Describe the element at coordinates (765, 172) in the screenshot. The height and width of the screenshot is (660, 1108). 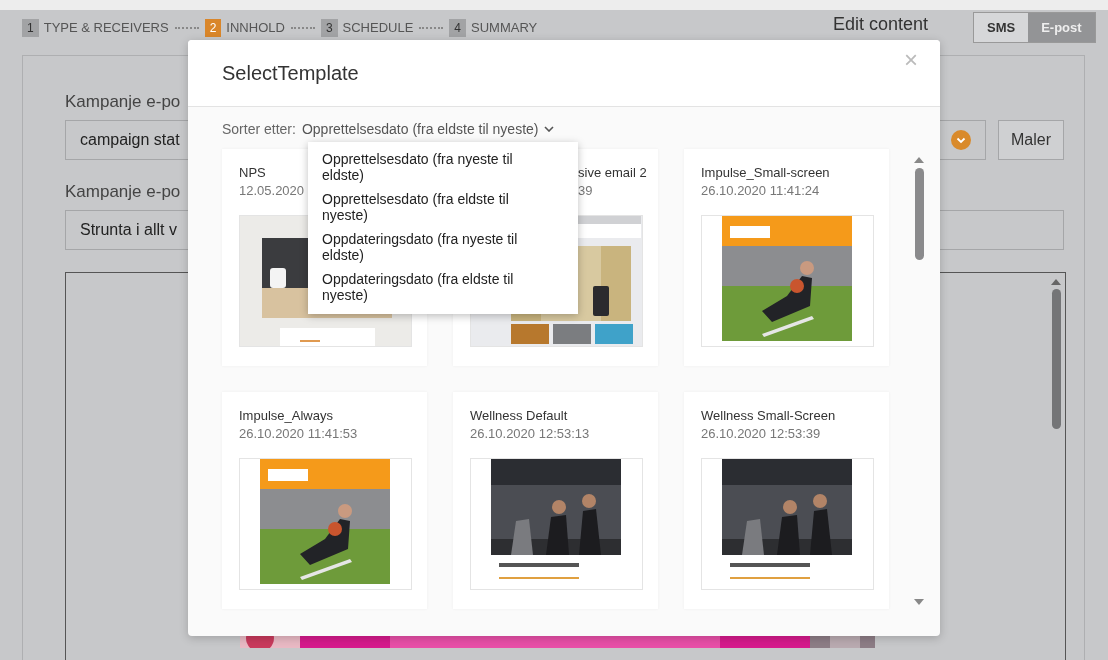
I see `template-name: Impulse_Small-screen` at that location.